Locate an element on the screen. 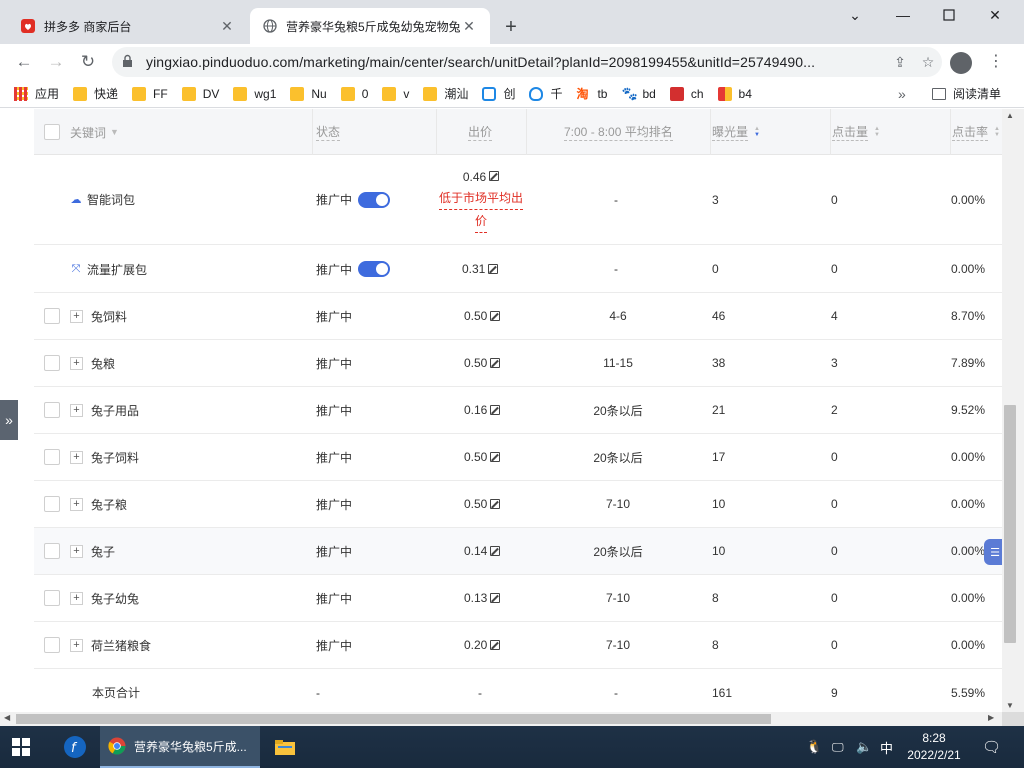 Image resolution: width=1024 pixels, height=768 pixels. rank-cell: 7-10 is located at coordinates (618, 598).